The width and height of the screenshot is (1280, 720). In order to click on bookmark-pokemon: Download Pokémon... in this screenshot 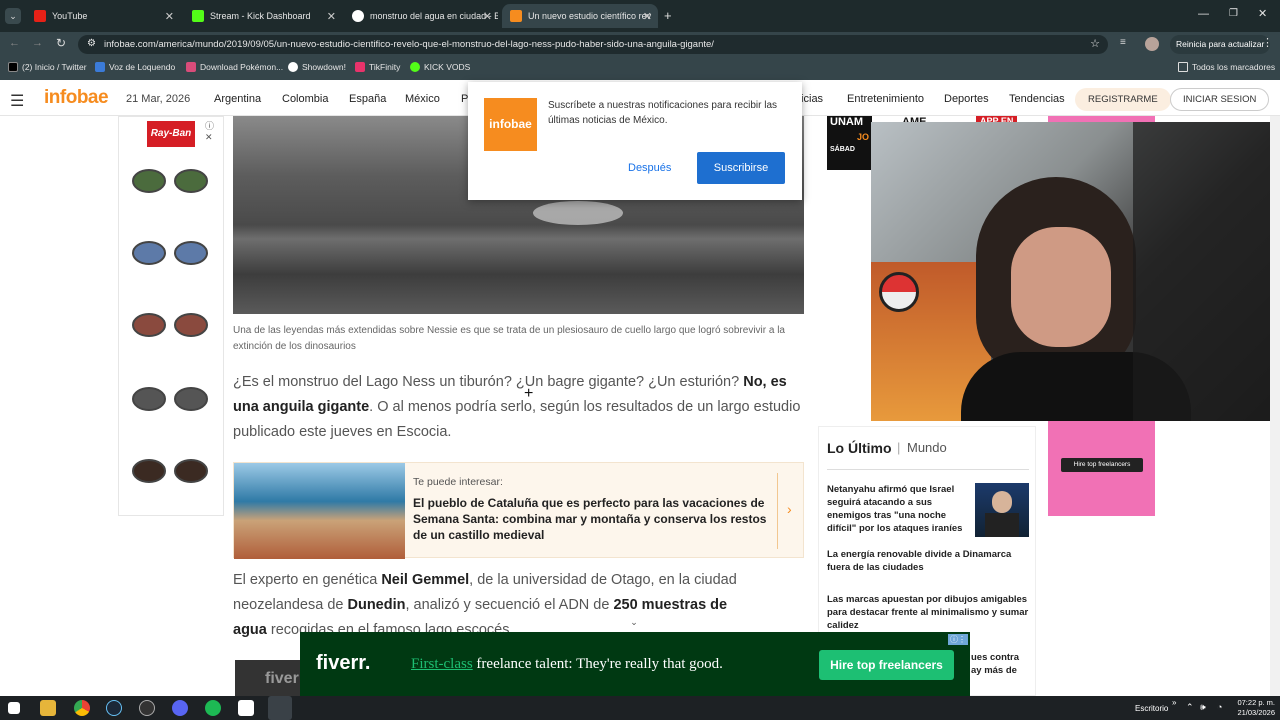, I will do `click(234, 67)`.